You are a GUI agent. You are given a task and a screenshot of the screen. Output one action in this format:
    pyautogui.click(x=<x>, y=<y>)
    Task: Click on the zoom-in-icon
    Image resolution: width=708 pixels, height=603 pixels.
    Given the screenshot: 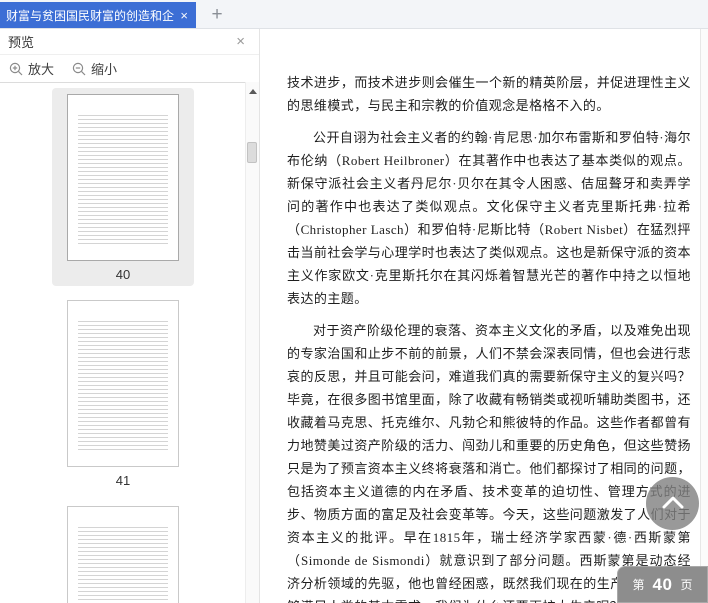 What is the action you would take?
    pyautogui.click(x=16, y=69)
    